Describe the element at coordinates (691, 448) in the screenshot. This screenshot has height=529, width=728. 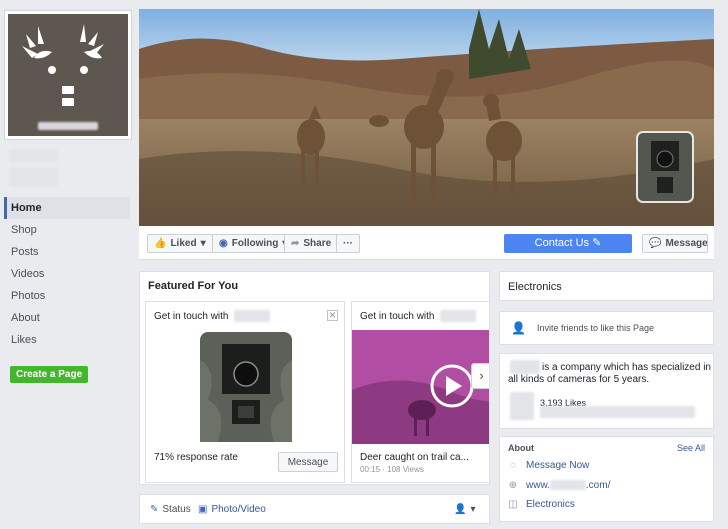
I see `see-all-link: See All` at that location.